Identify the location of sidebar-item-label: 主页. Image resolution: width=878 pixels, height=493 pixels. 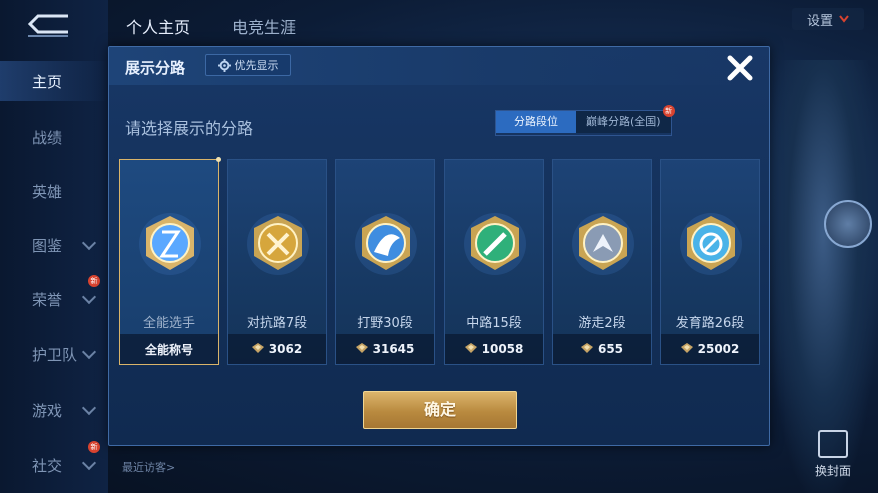
(47, 81).